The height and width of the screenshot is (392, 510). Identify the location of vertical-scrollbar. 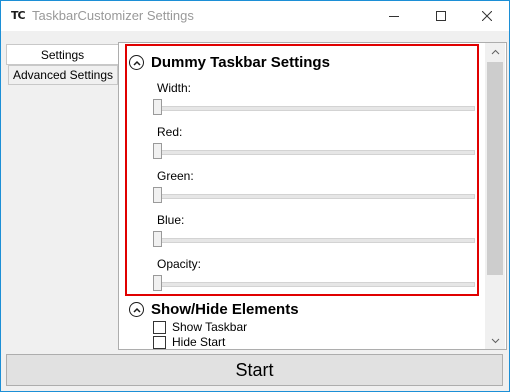
(495, 196).